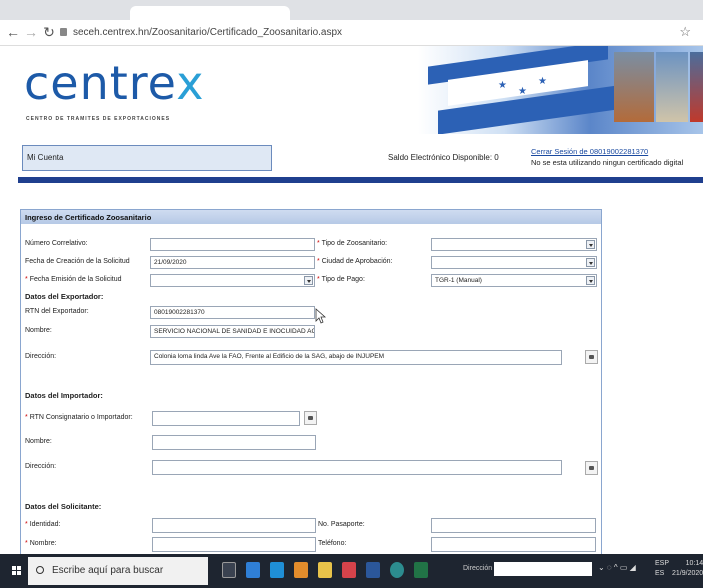 The height and width of the screenshot is (588, 703). What do you see at coordinates (341, 524) in the screenshot?
I see `pasaporte-label: No. Pasaporte:` at bounding box center [341, 524].